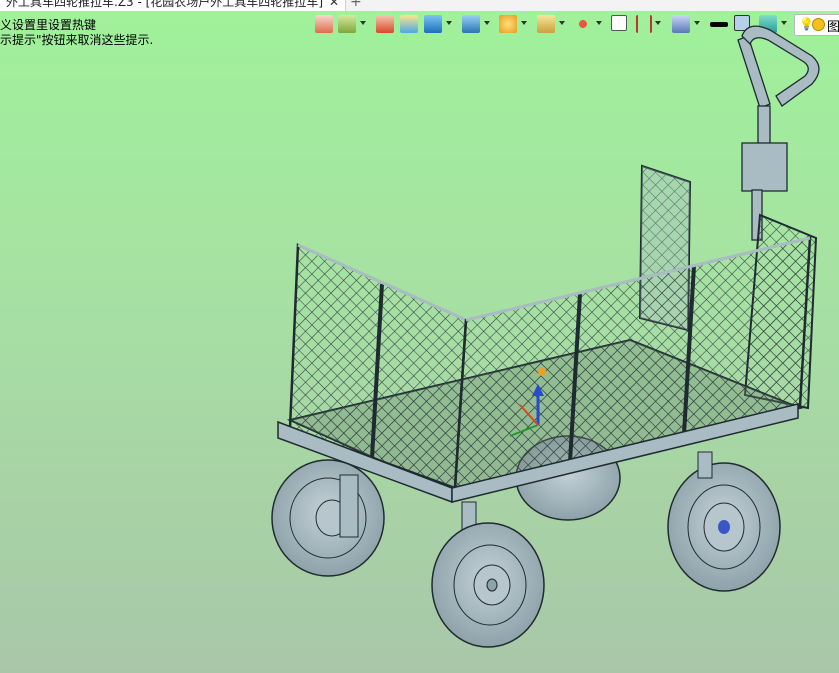  What do you see at coordinates (724, 521) in the screenshot?
I see `rear-right-wheel` at bounding box center [724, 521].